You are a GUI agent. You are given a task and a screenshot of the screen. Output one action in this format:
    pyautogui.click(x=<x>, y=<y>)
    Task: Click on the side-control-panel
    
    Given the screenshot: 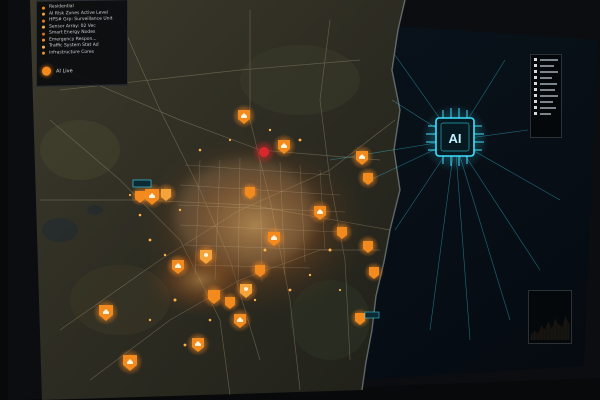 What is the action you would take?
    pyautogui.click(x=546, y=96)
    